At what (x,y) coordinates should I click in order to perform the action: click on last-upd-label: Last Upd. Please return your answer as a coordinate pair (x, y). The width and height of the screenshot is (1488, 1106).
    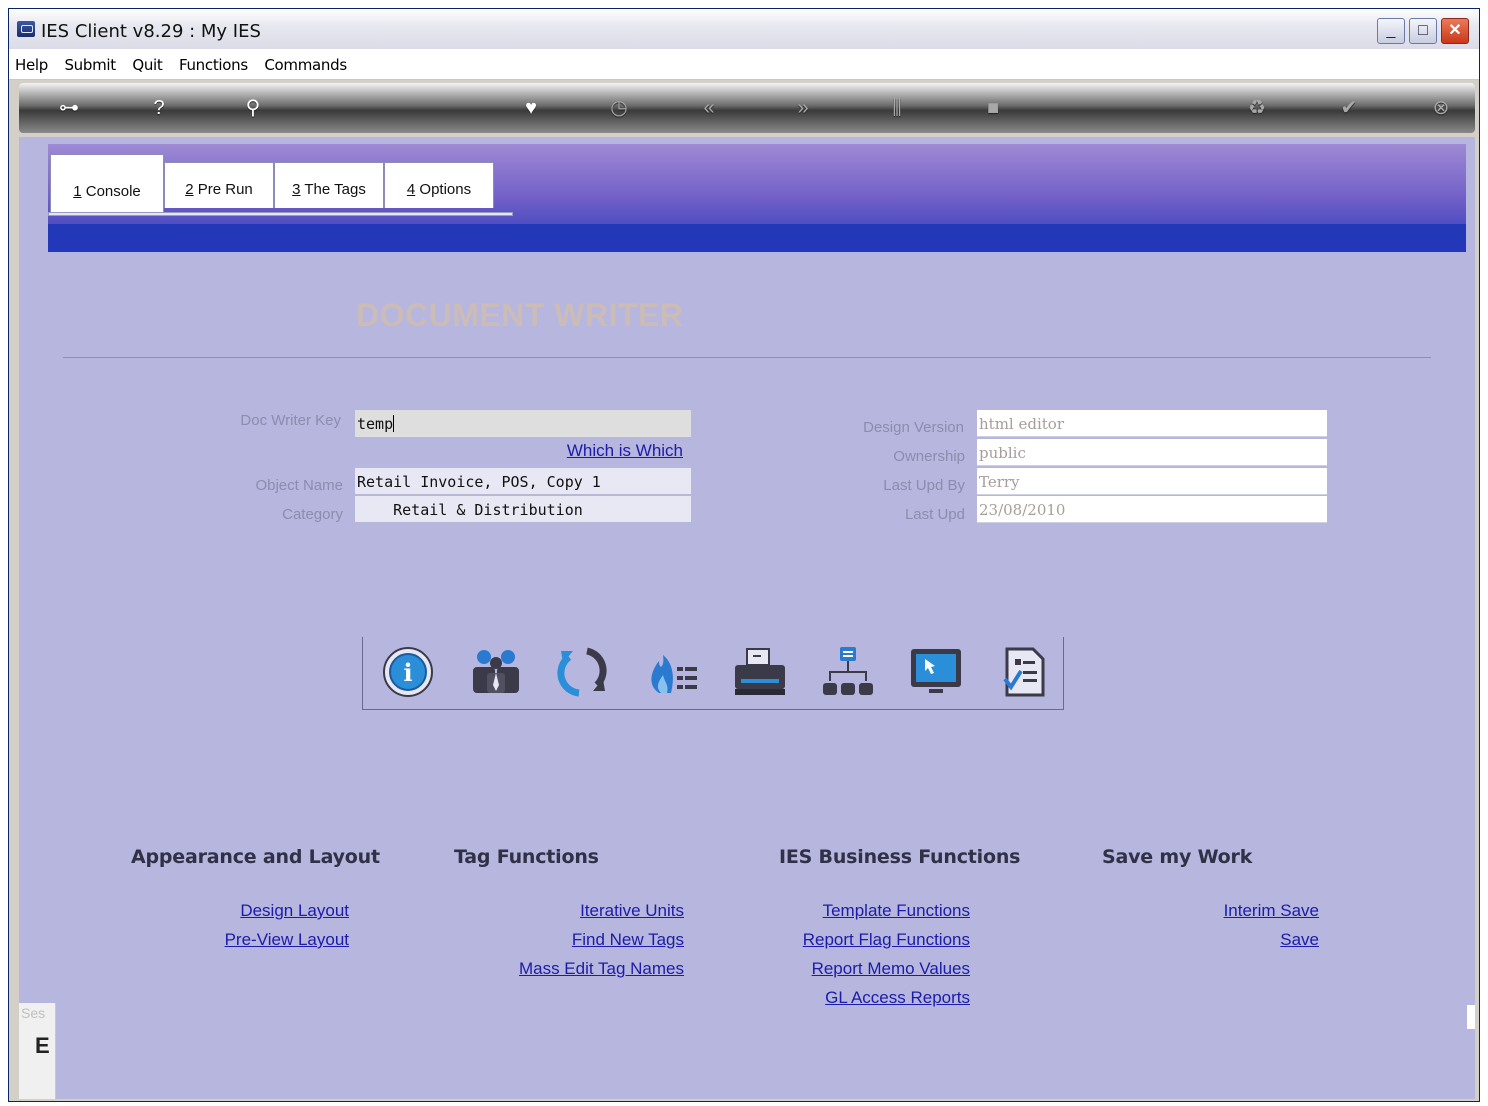
    Looking at the image, I should click on (934, 514).